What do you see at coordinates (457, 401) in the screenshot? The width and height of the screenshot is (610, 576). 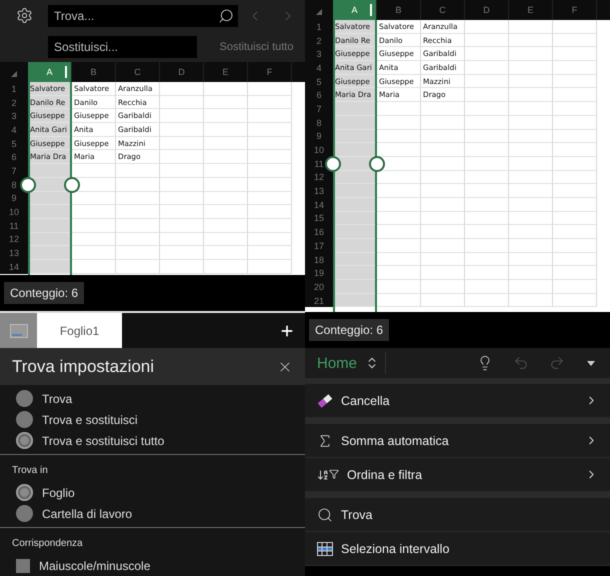 I see `menu-item: Cancella` at bounding box center [457, 401].